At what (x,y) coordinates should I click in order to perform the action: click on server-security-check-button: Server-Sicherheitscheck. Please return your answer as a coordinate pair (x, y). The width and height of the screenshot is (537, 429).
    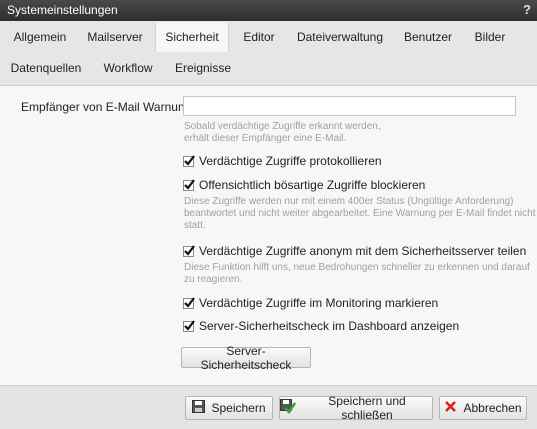
    Looking at the image, I should click on (246, 358).